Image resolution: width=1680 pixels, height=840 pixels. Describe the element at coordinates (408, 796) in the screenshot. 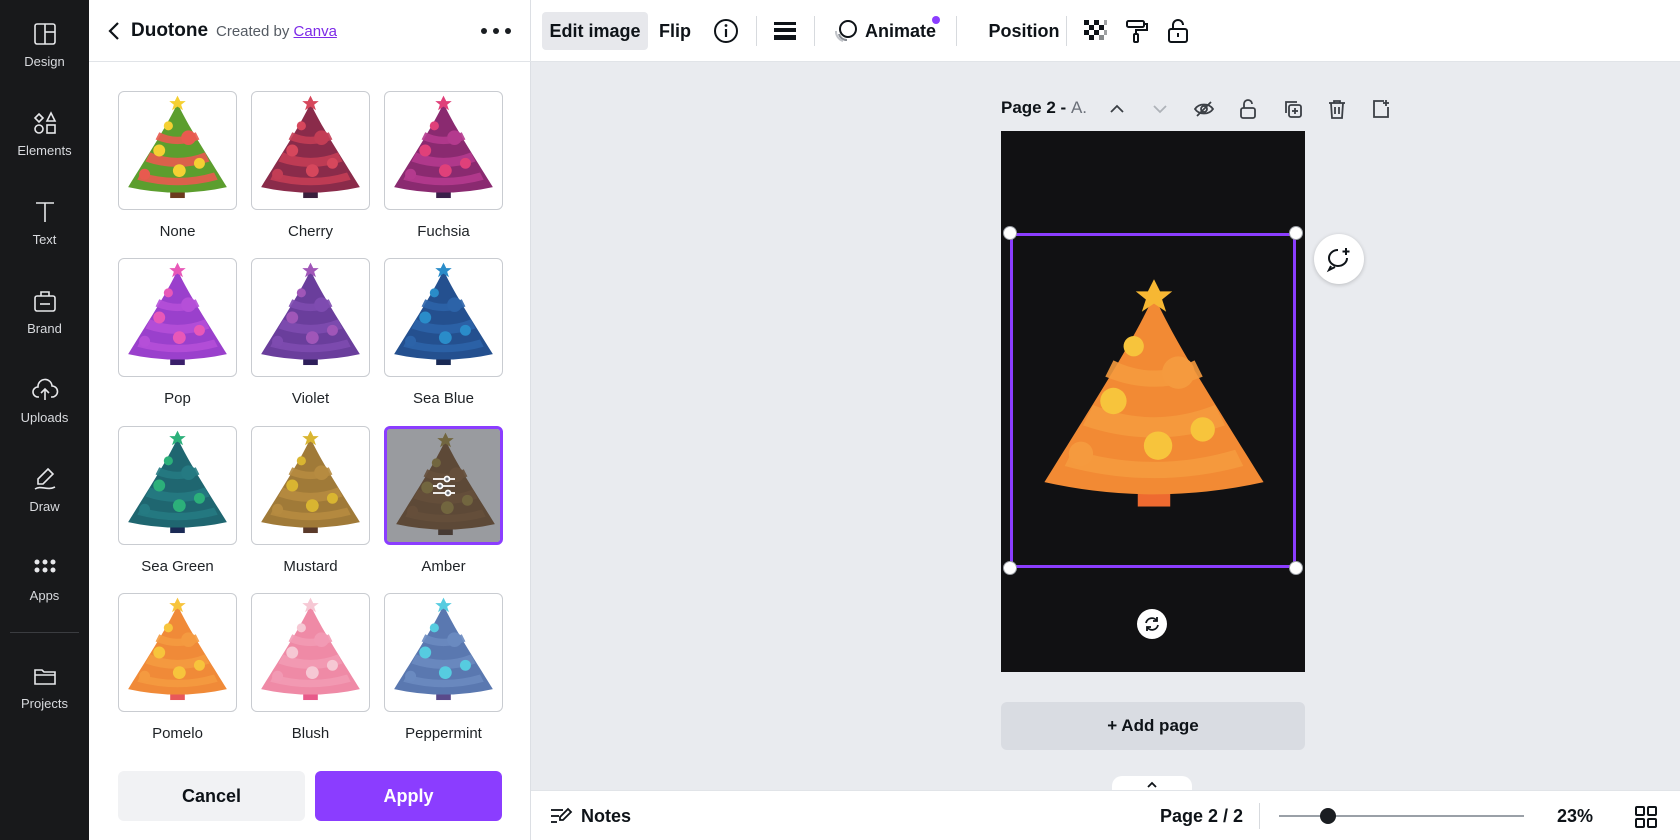

I see `apply-button: Apply` at that location.